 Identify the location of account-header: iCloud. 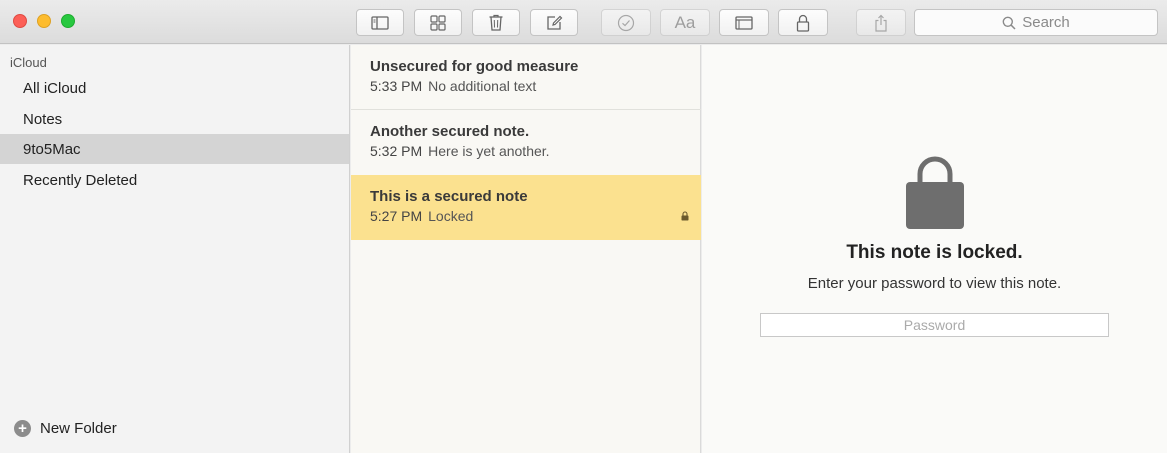
(28, 62).